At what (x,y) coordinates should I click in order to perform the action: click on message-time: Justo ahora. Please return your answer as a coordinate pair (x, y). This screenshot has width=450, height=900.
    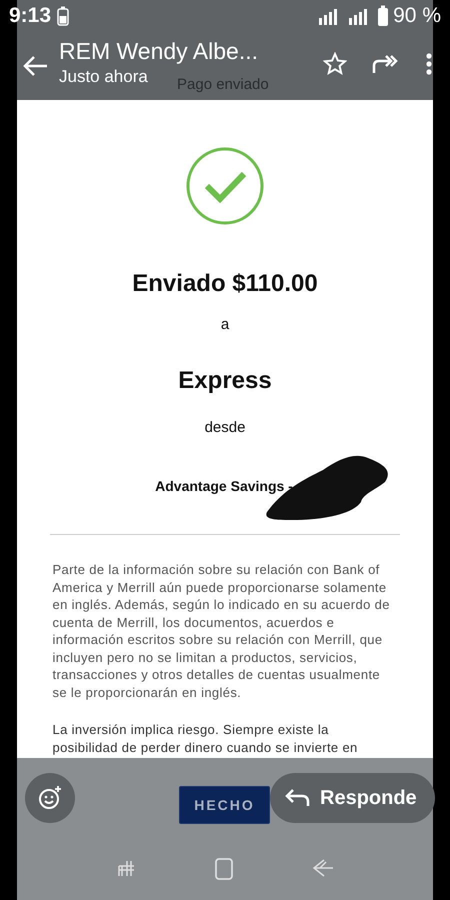
    Looking at the image, I should click on (103, 77).